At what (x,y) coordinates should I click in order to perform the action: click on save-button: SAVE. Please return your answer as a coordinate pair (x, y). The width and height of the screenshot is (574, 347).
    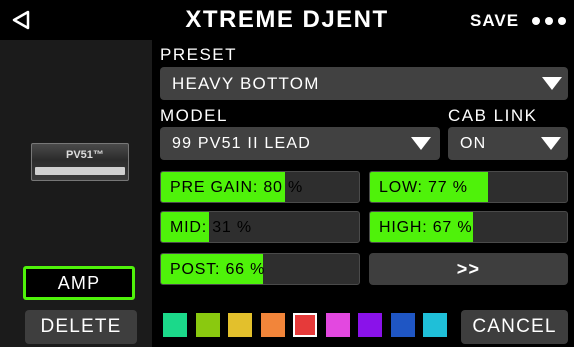
    Looking at the image, I should click on (494, 21).